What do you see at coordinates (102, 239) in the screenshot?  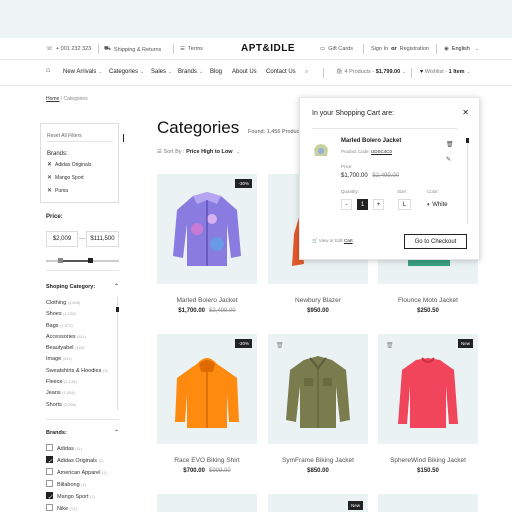 I see `price-max-input: $111,500` at bounding box center [102, 239].